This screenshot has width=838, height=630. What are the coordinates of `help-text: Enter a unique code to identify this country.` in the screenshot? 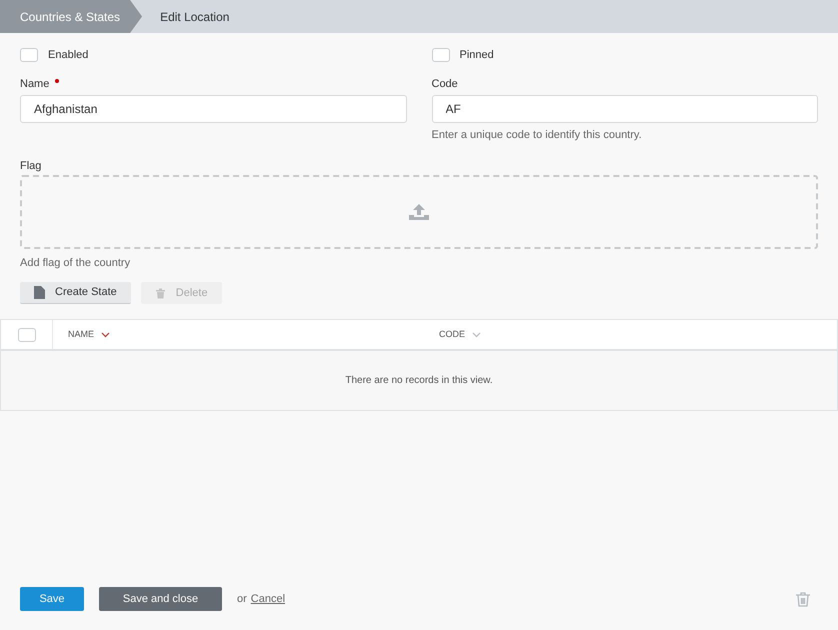 It's located at (537, 135).